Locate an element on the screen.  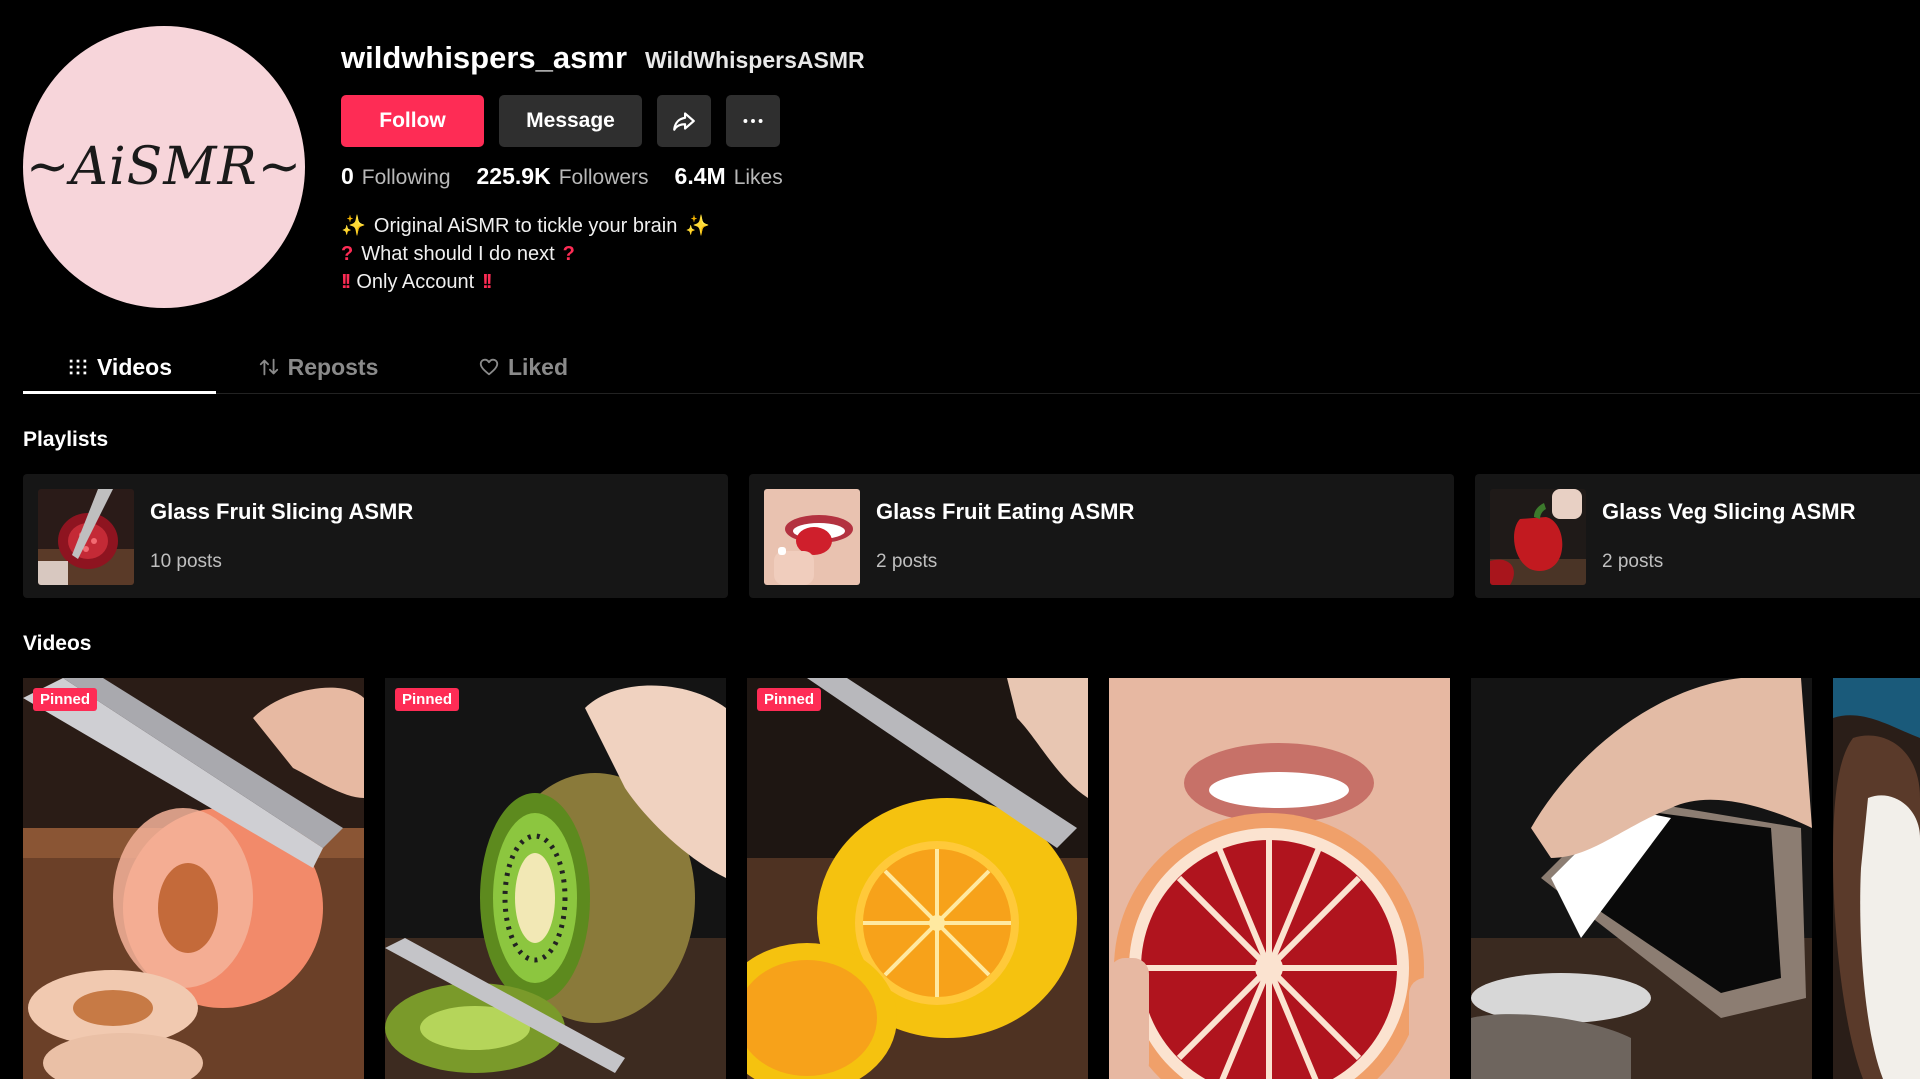
bio-line: ? What should I do next ? is located at coordinates (525, 254).